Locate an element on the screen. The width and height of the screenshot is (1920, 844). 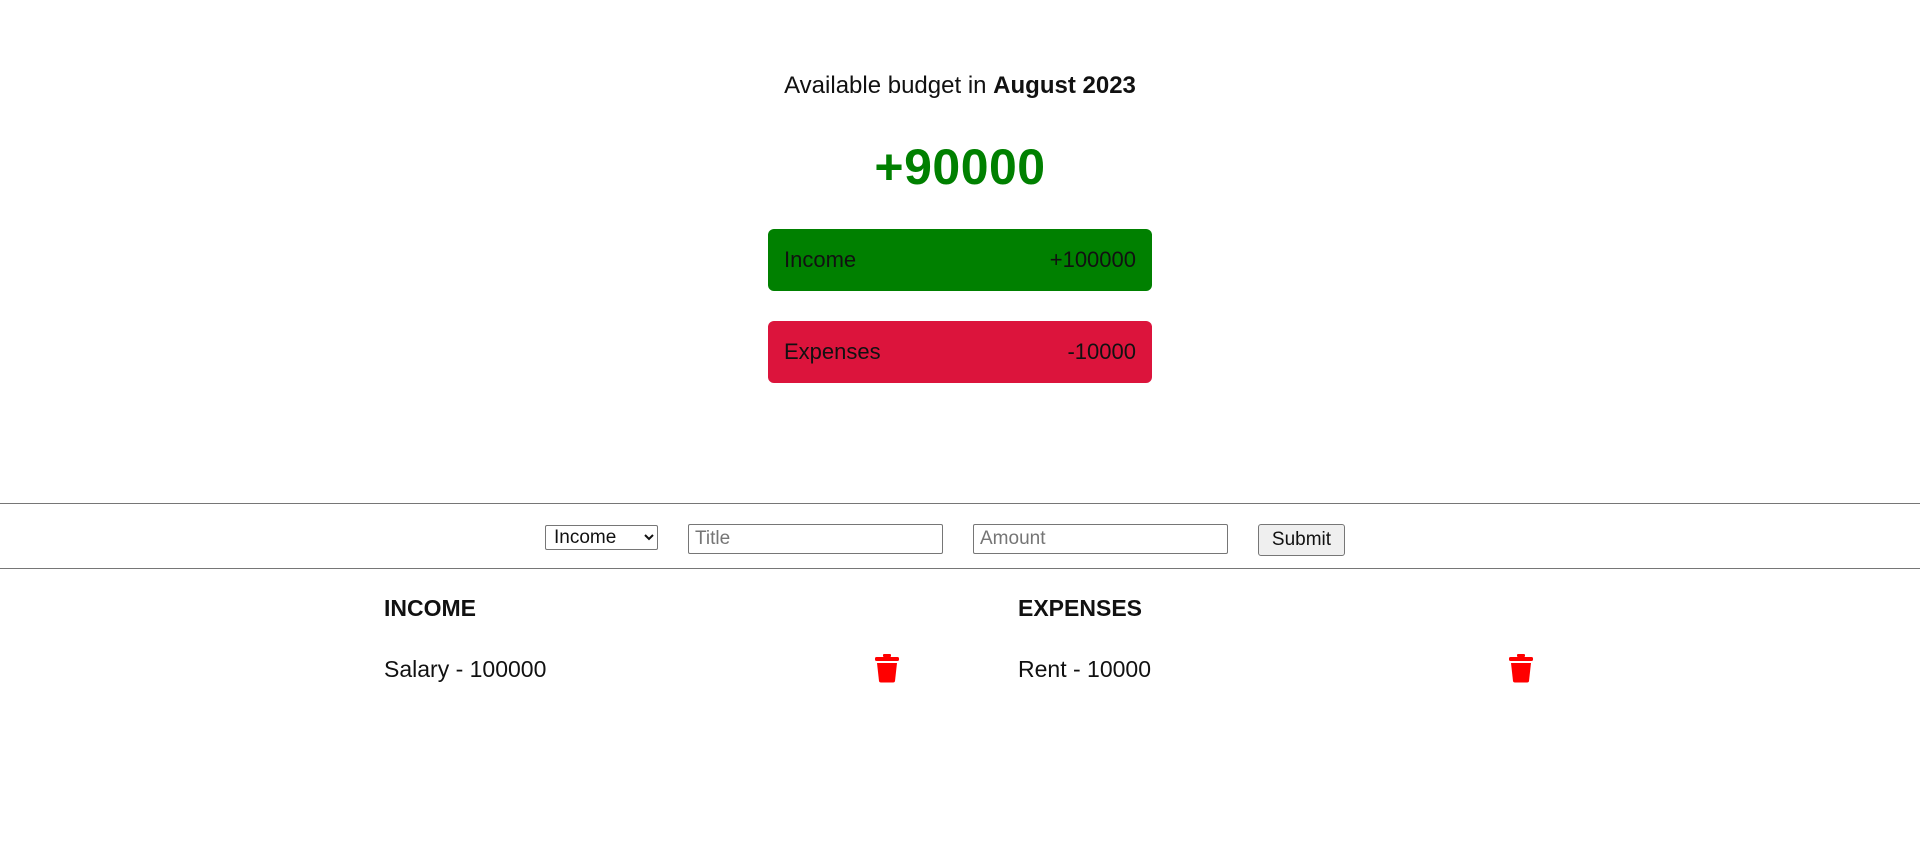
expenses-list: EXPENSES Rent - 10000 is located at coordinates (1283, 640).